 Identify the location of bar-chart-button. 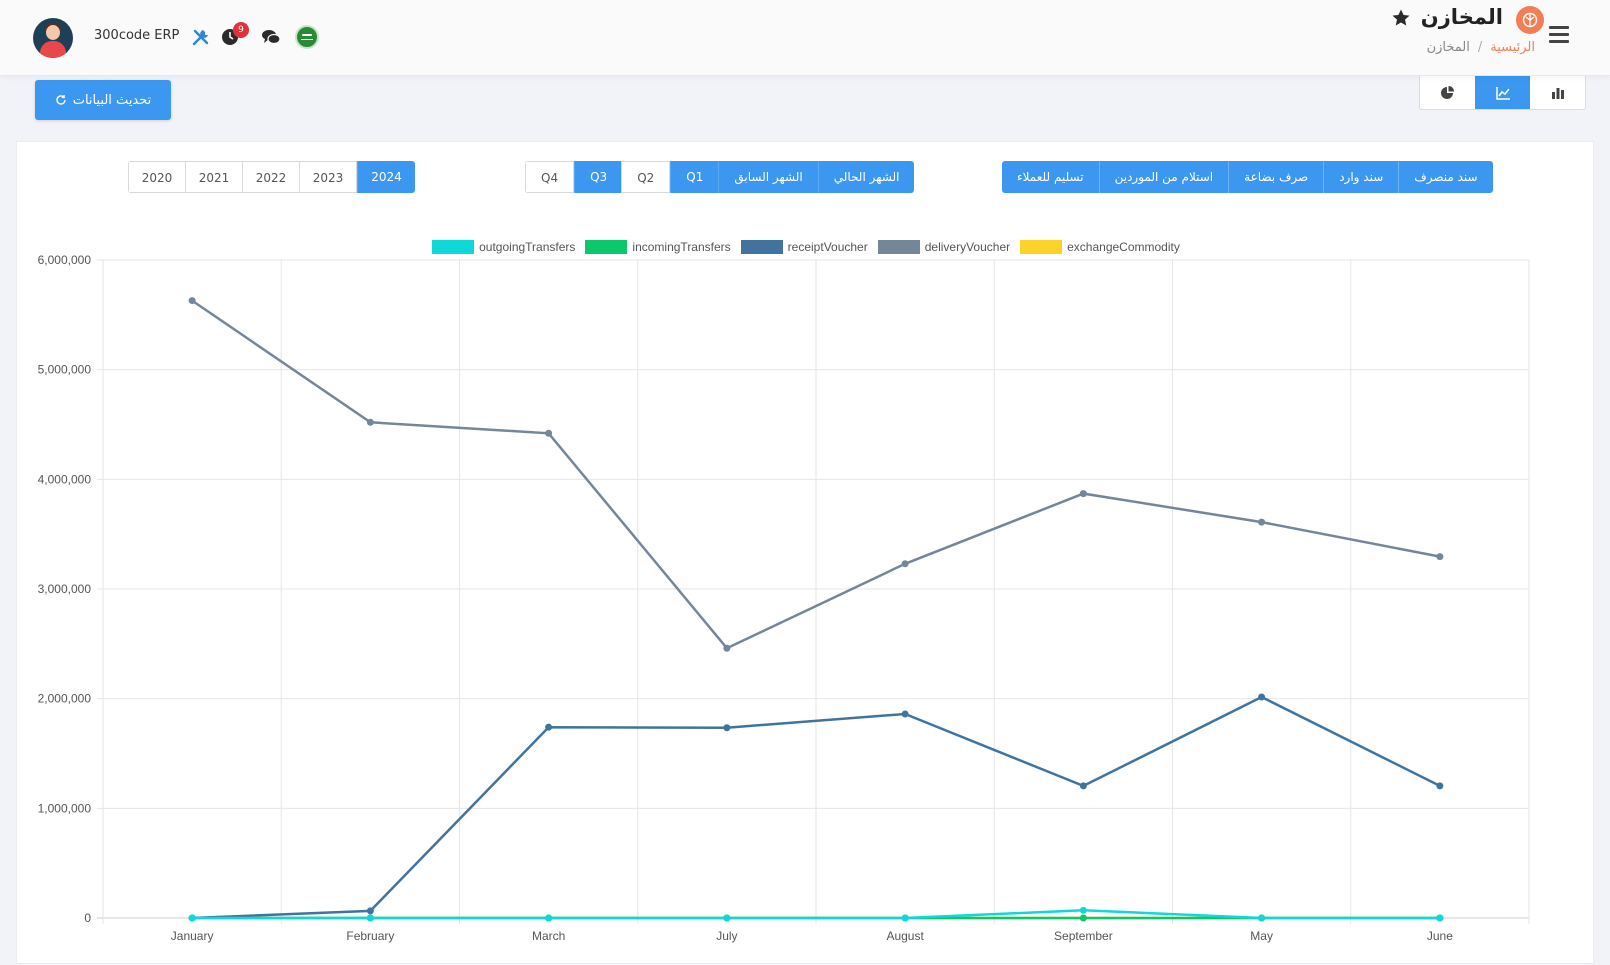
(1557, 92).